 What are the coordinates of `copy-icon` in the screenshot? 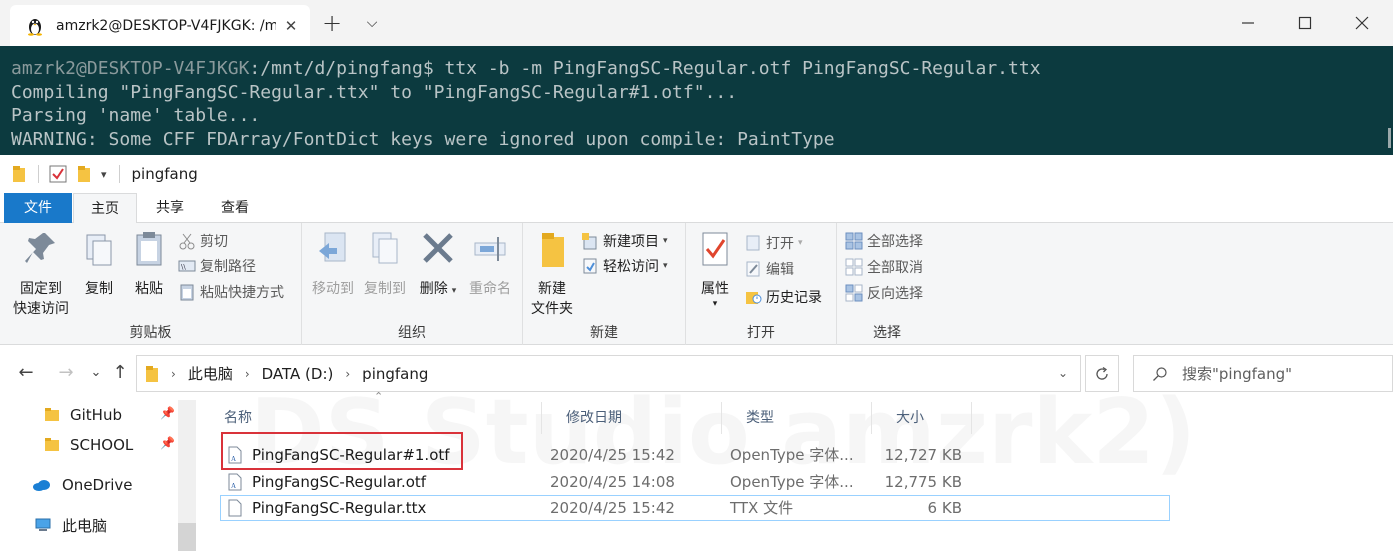 It's located at (99, 250).